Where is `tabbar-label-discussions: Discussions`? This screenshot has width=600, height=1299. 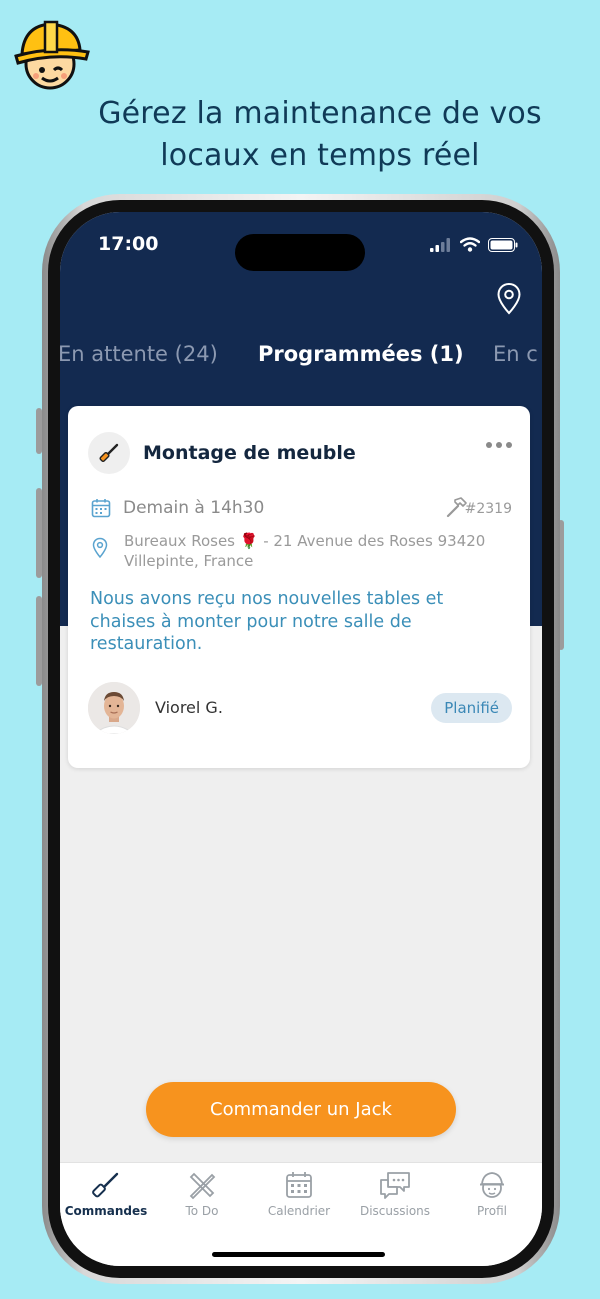 tabbar-label-discussions: Discussions is located at coordinates (395, 1211).